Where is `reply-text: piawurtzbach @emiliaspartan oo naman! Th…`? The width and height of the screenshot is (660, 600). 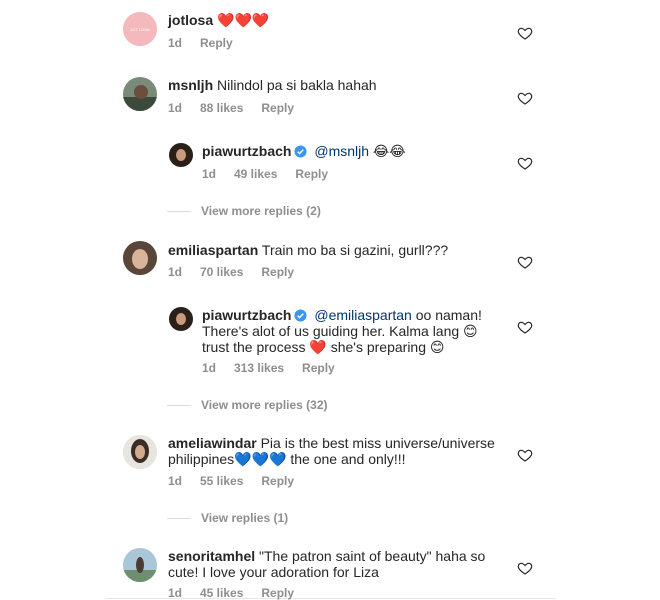 reply-text: piawurtzbach @emiliaspartan oo naman! Th… is located at coordinates (342, 331).